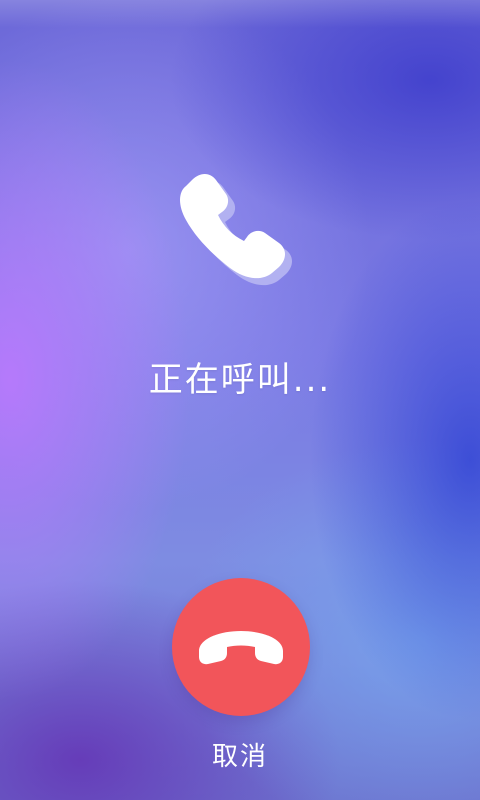 This screenshot has height=800, width=480. Describe the element at coordinates (239, 757) in the screenshot. I see `cancel-label: 取消` at that location.